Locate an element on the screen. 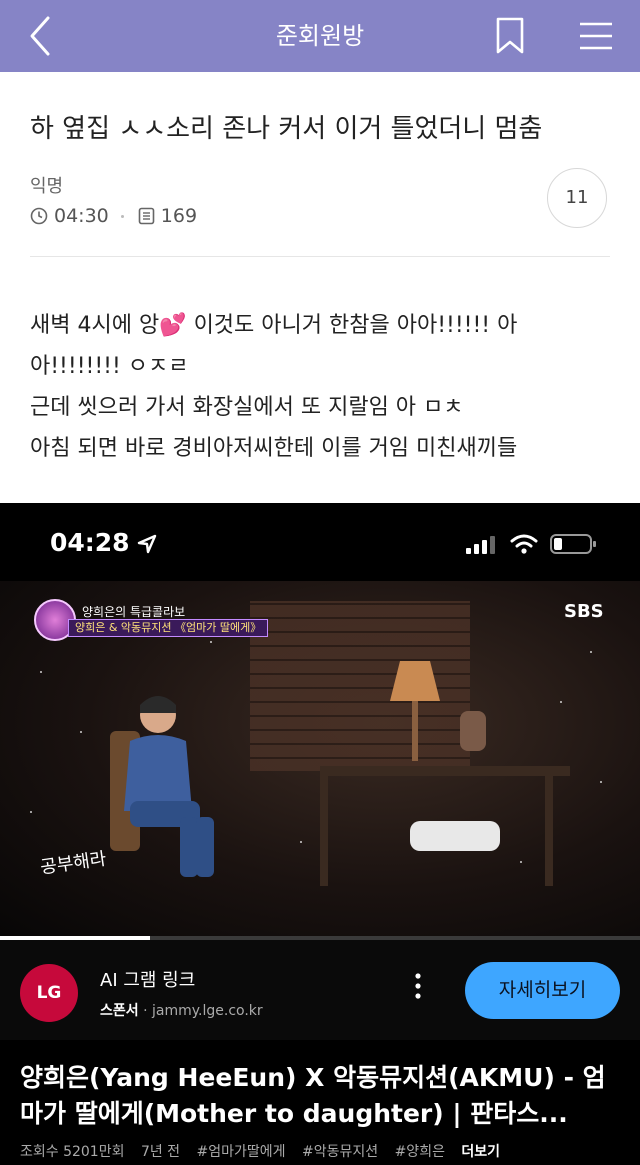 The image size is (640, 1165). video-caption-2: 양희은 & 악동뮤지션 《엄마가 딸에게》 is located at coordinates (168, 628).